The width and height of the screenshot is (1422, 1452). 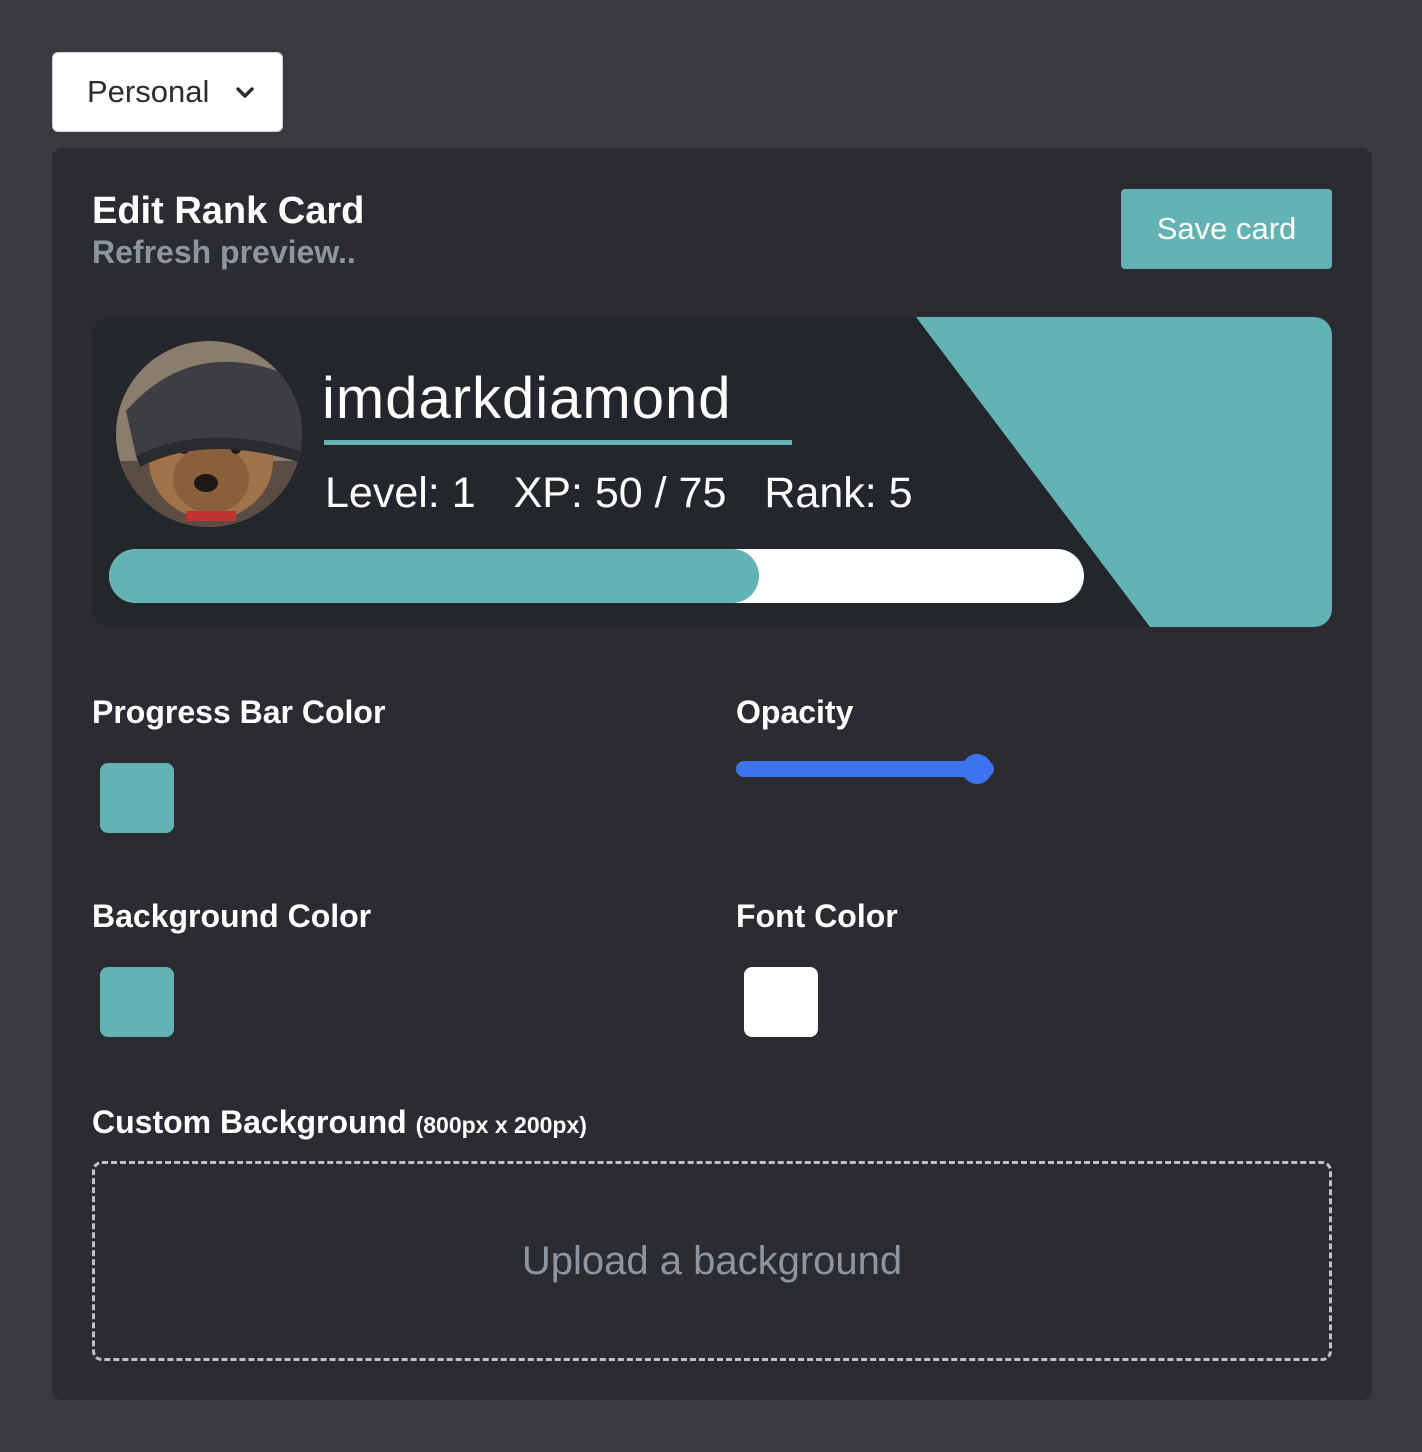 I want to click on custom-background-title: Custom Background, so click(x=249, y=1122).